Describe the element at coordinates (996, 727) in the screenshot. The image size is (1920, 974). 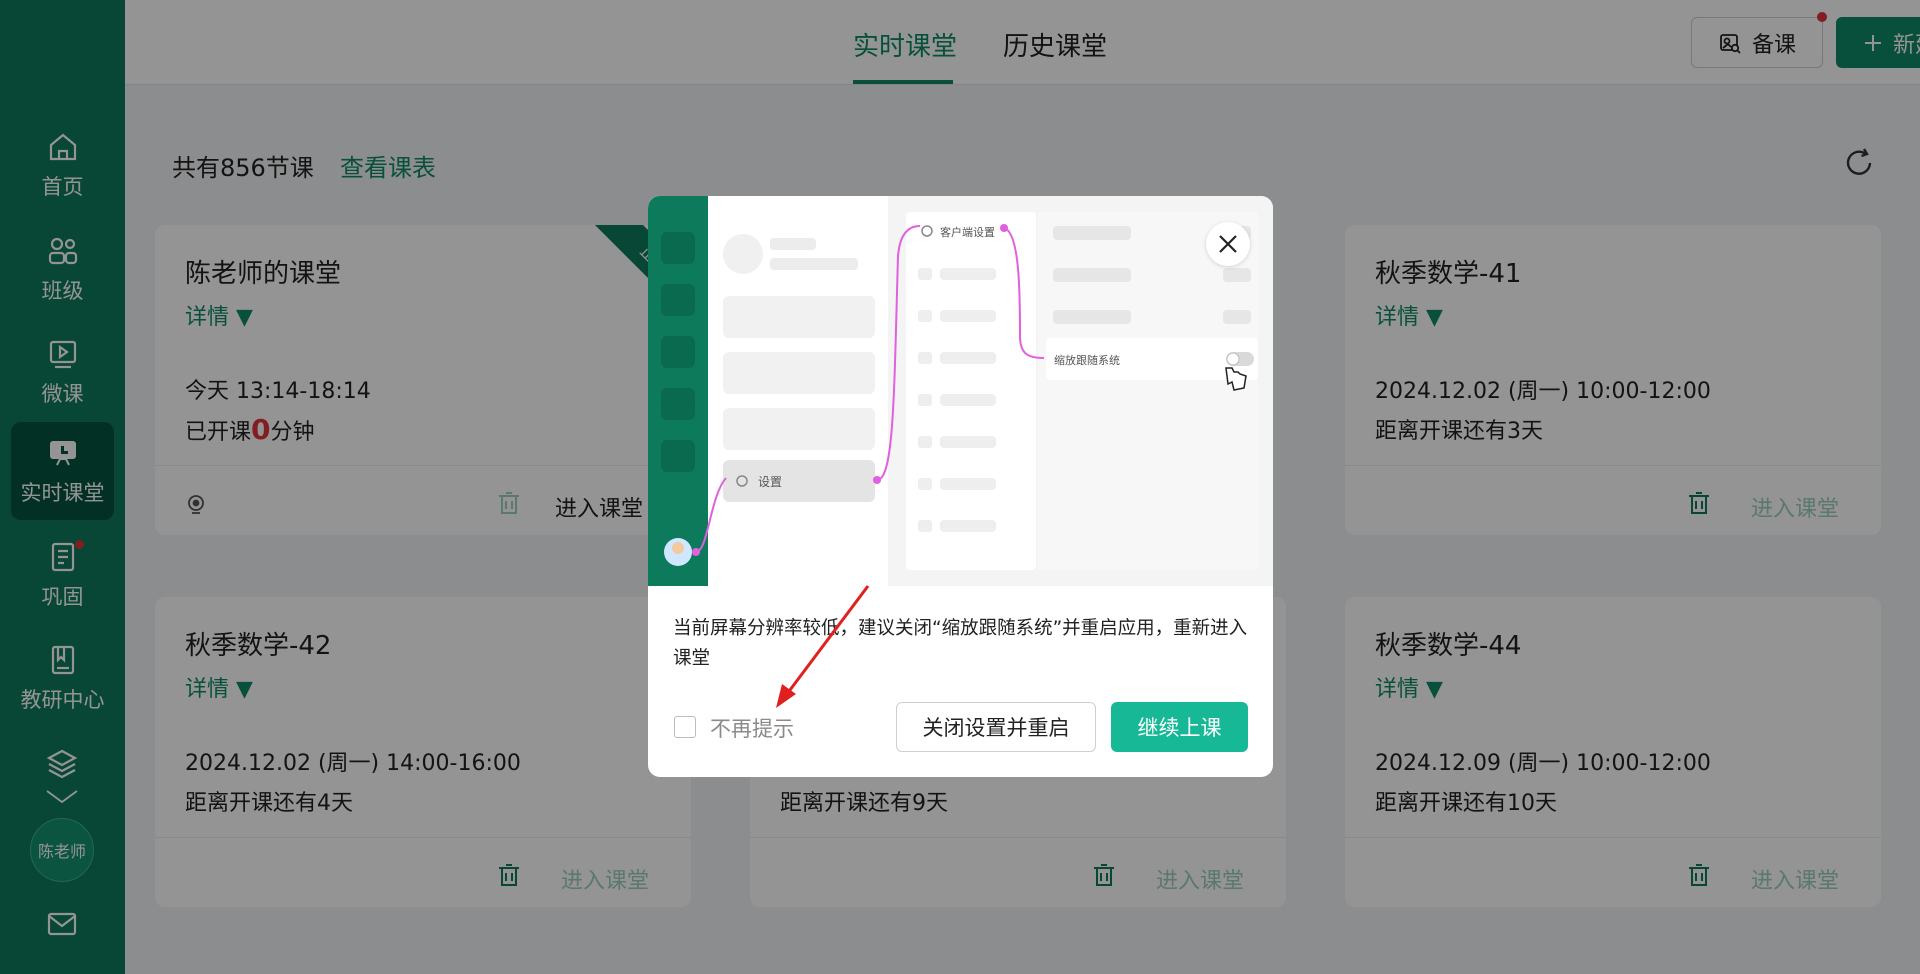
I see `close-setting-restart-button: 关闭设置并重启` at that location.